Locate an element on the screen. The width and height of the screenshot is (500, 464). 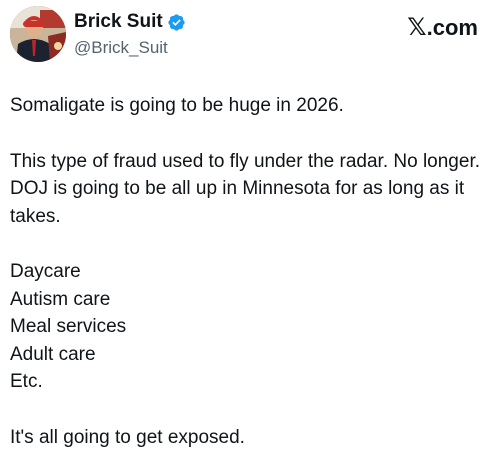
display-name: Brick Suit is located at coordinates (118, 22).